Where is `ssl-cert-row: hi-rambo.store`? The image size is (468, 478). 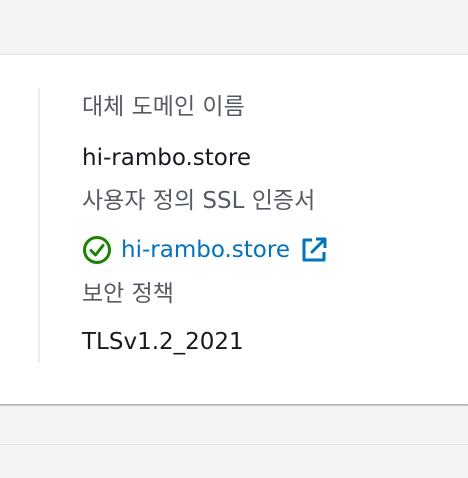
ssl-cert-row: hi-rambo.store is located at coordinates (205, 250).